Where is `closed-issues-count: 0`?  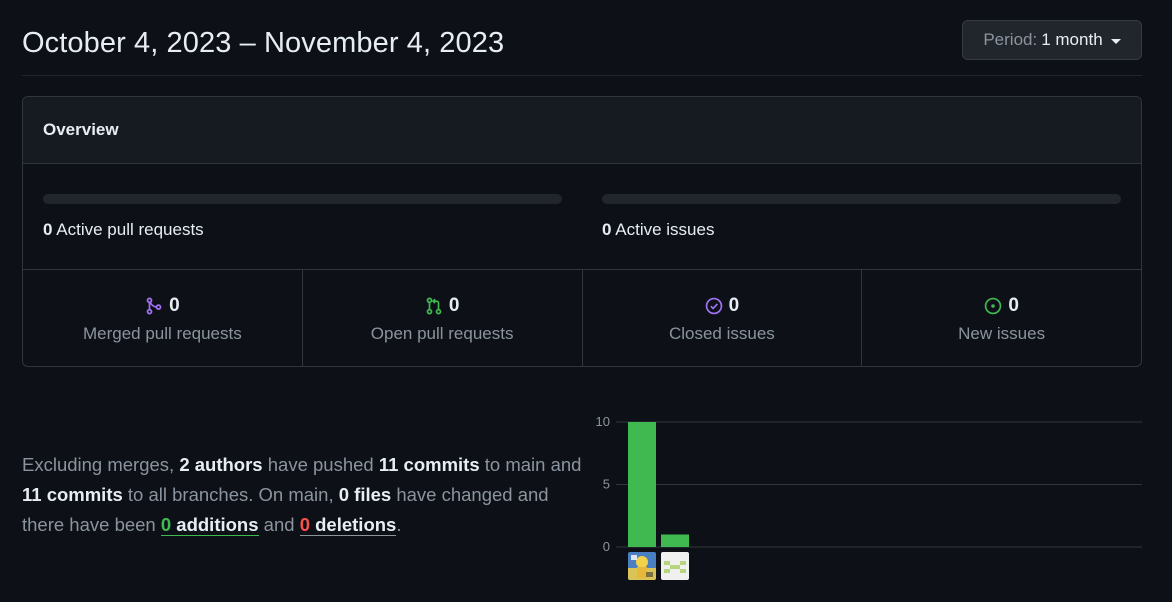
closed-issues-count: 0 is located at coordinates (734, 305).